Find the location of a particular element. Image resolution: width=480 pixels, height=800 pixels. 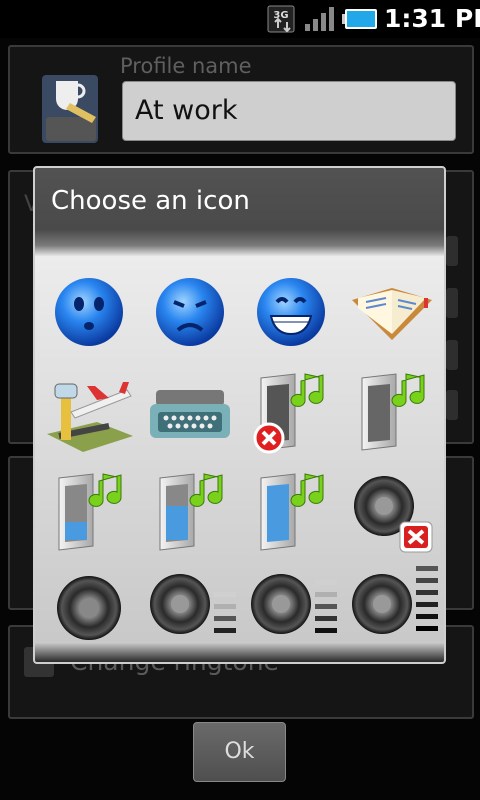

ringer-off-icon is located at coordinates (291, 412).